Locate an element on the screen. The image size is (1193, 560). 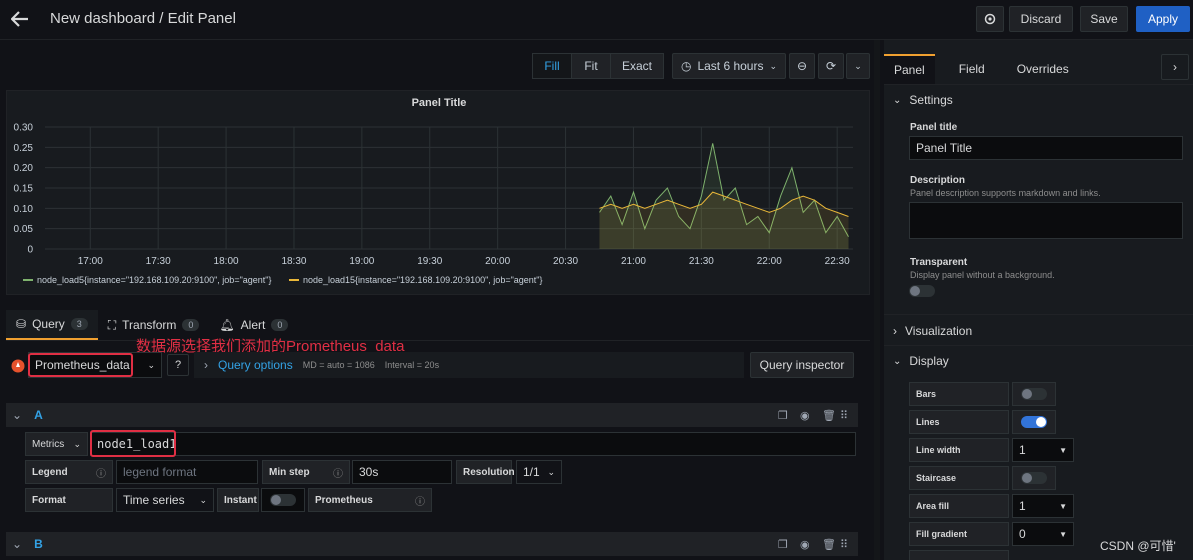
format-label: Format is located at coordinates (69, 500).